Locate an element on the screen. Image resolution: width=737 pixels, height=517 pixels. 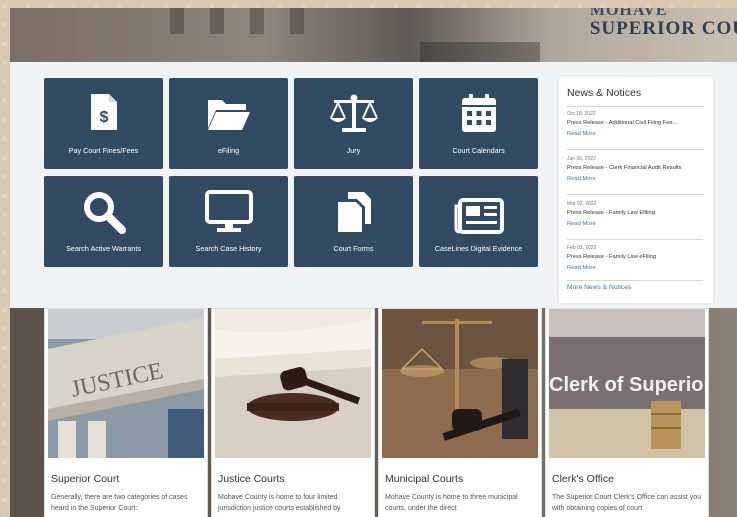
tile-label: Jury is located at coordinates (353, 150).